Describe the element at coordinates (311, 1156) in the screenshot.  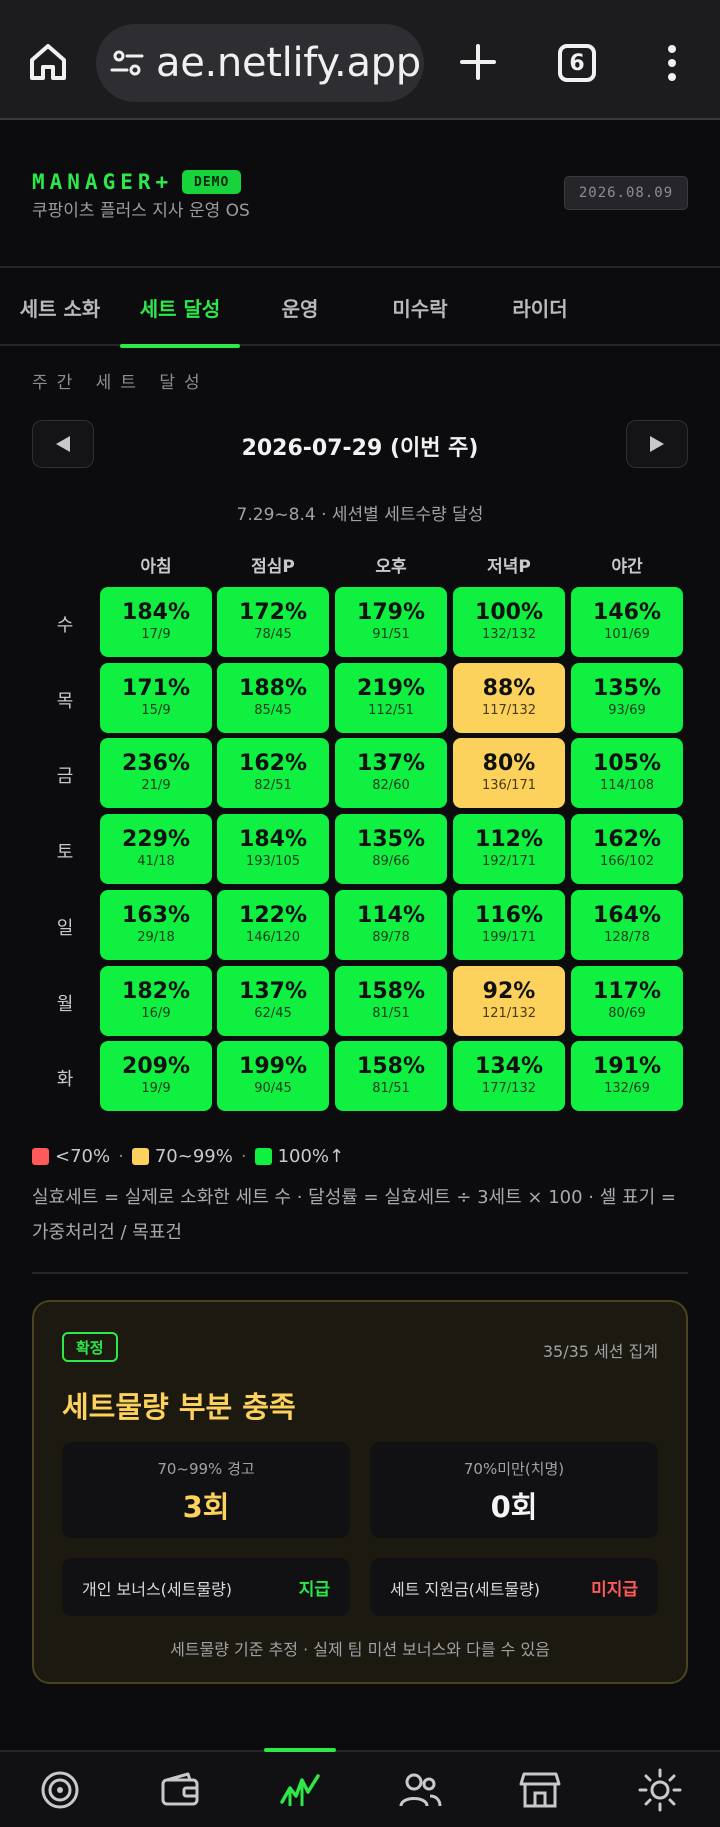
I see `legend-label-green: 100%↑` at that location.